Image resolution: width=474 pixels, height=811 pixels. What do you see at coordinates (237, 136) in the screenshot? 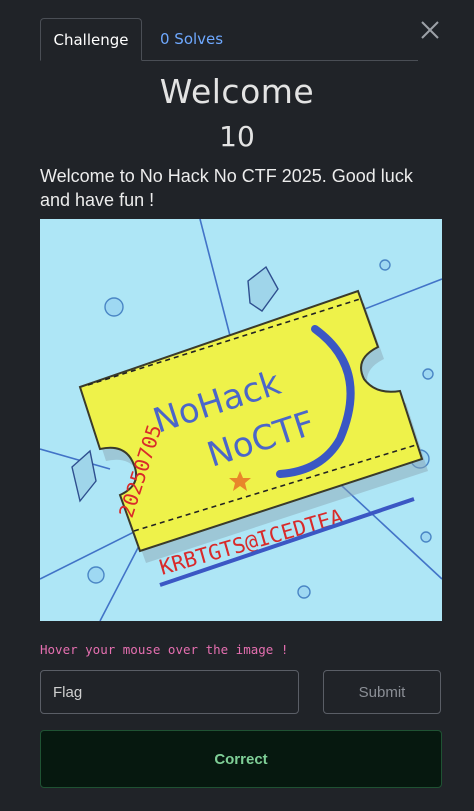
I see `challenge-points: 10` at bounding box center [237, 136].